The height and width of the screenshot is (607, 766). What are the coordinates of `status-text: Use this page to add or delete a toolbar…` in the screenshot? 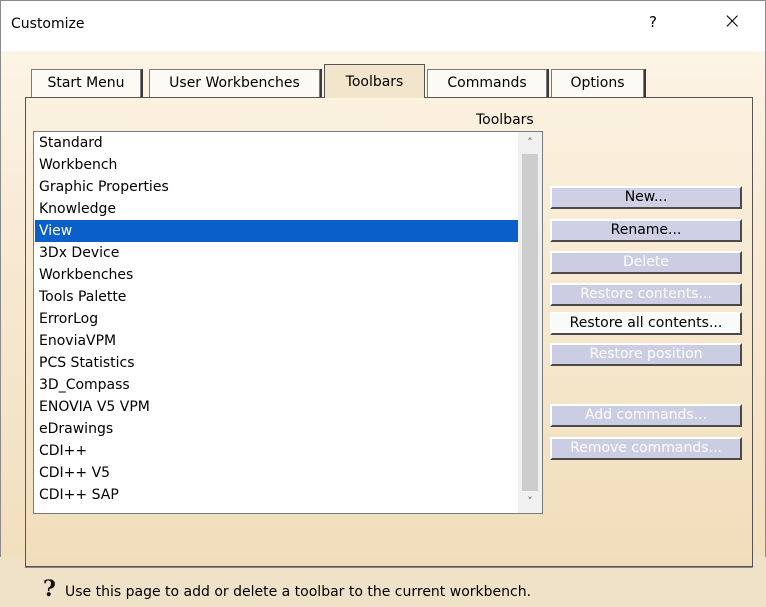 It's located at (298, 592).